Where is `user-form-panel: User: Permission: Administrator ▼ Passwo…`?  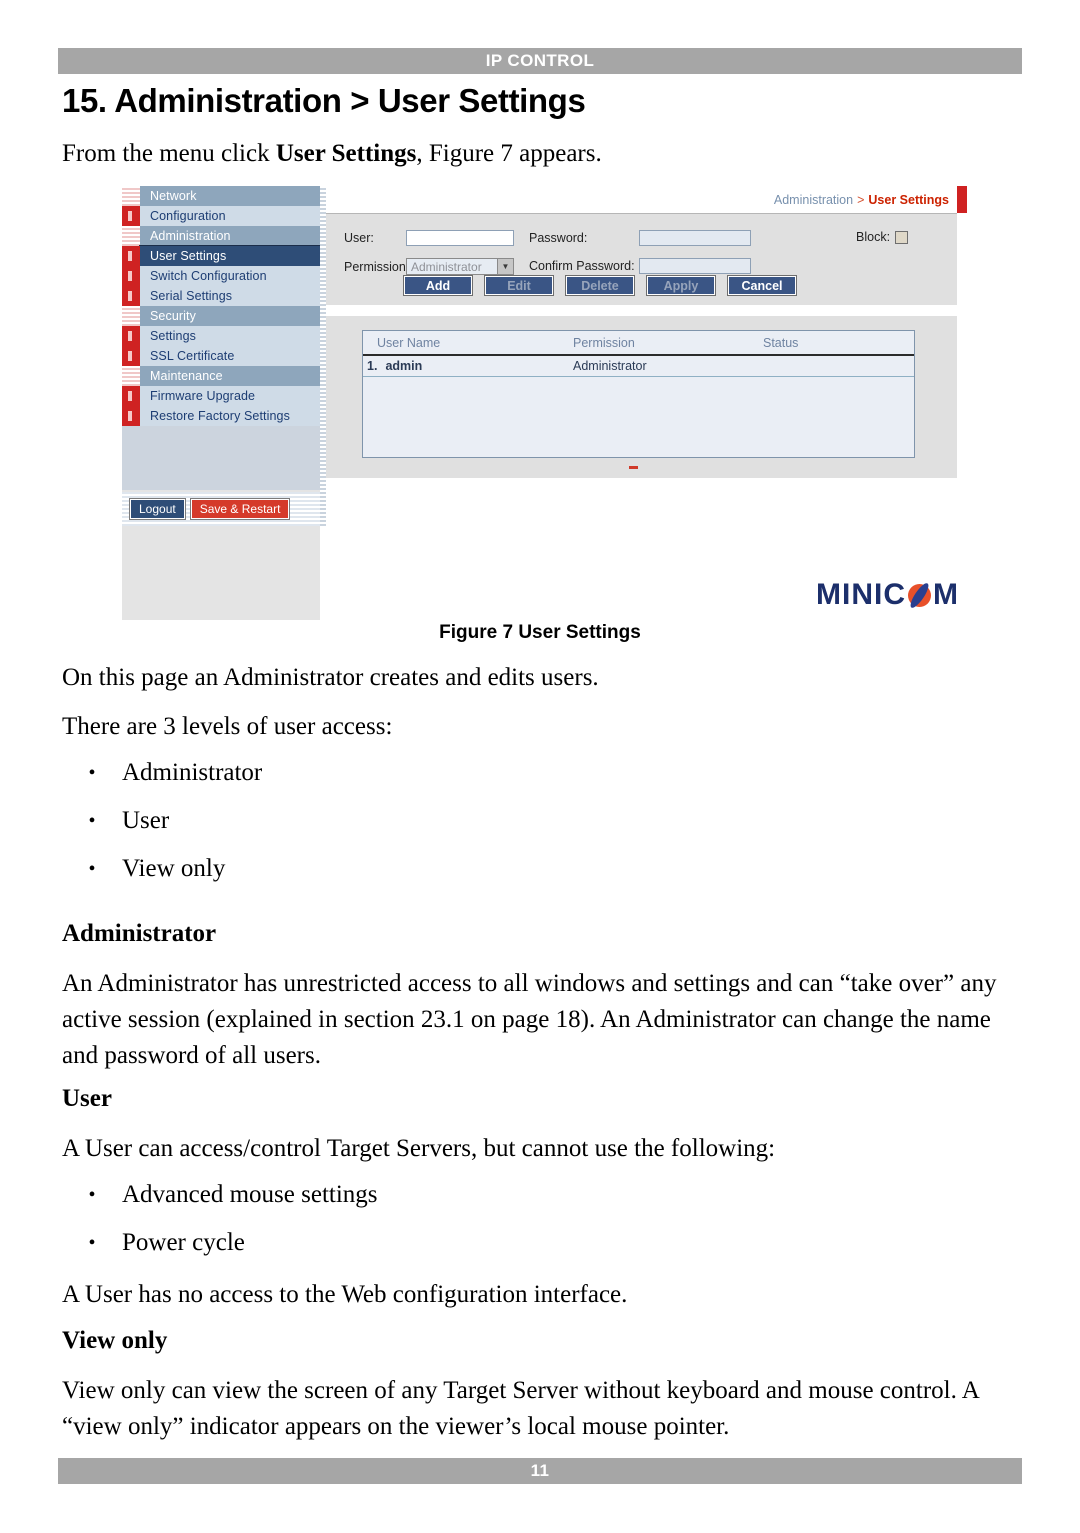 user-form-panel: User: Permission: Administrator ▼ Passwo… is located at coordinates (641, 259).